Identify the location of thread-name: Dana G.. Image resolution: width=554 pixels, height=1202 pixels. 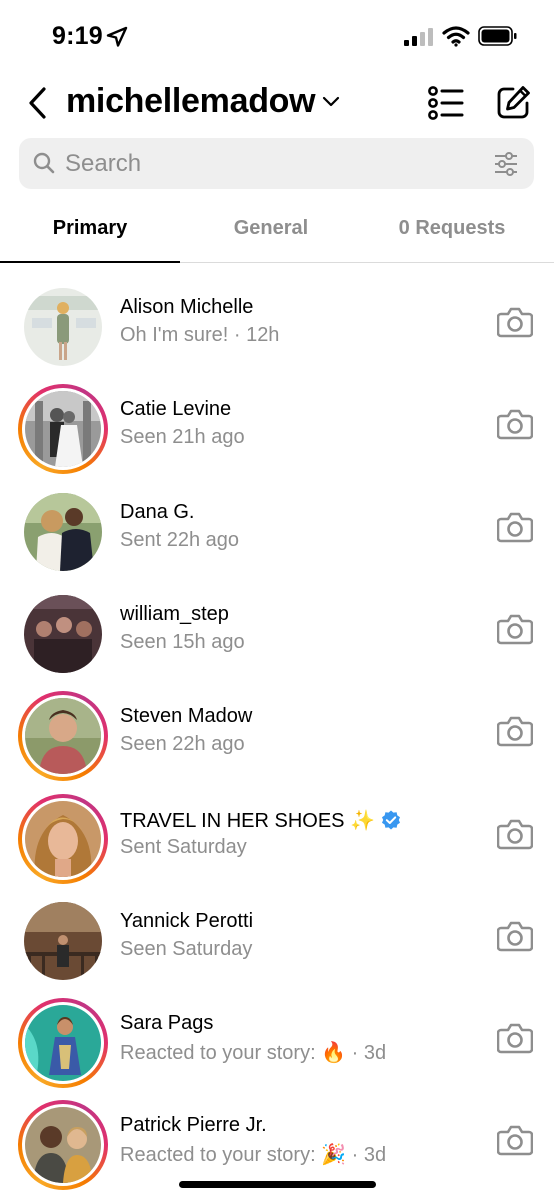
(157, 512).